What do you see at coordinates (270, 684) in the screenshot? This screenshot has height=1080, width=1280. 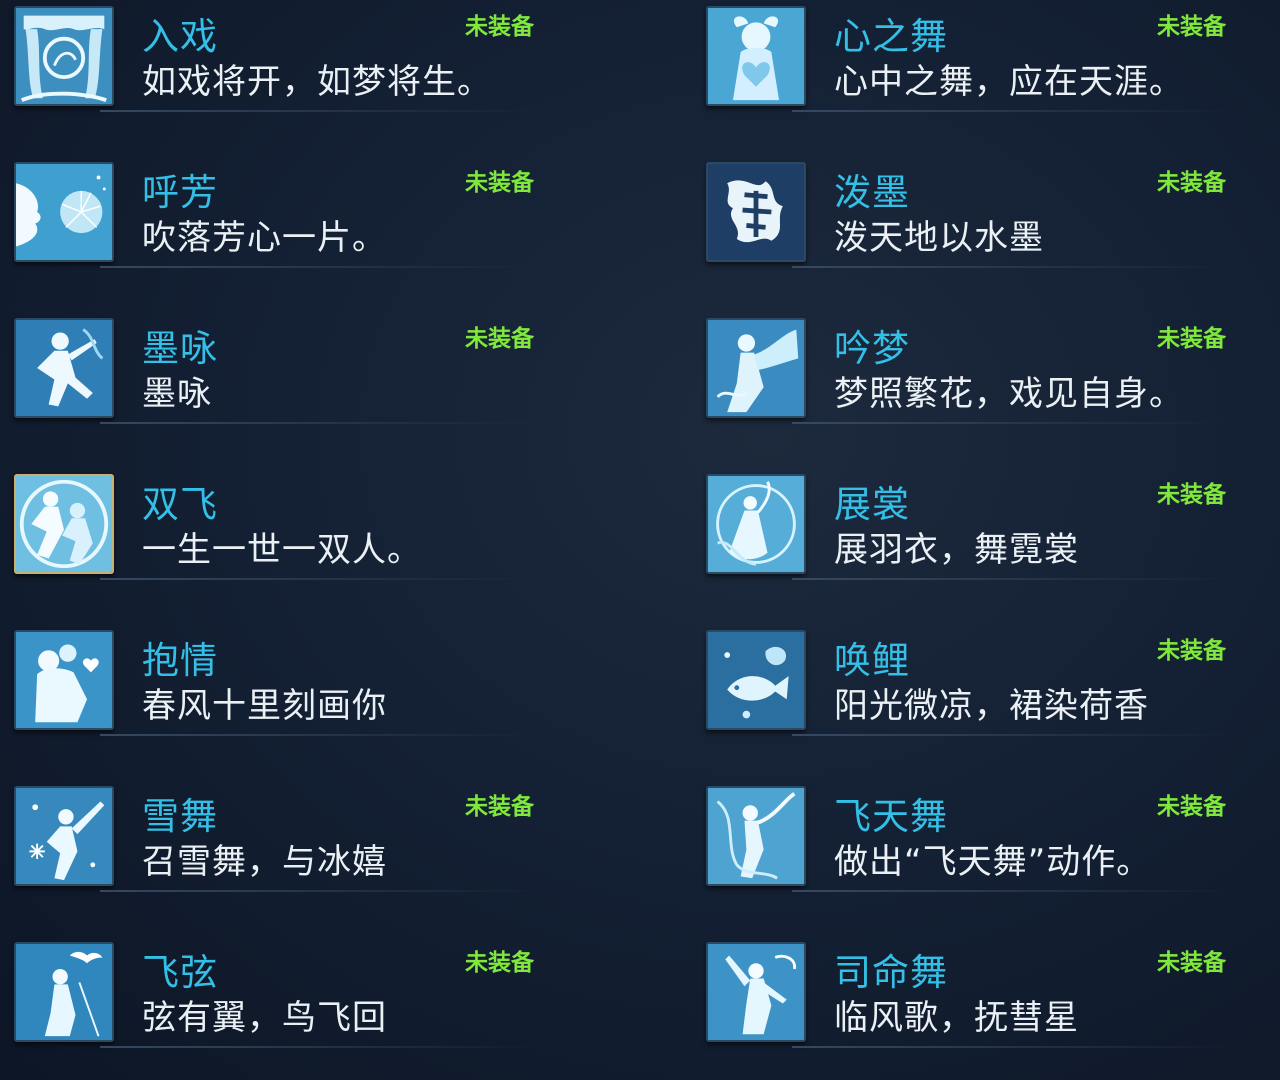 I see `skill-entry-baoqing: 抱情 春风十里刻画你` at bounding box center [270, 684].